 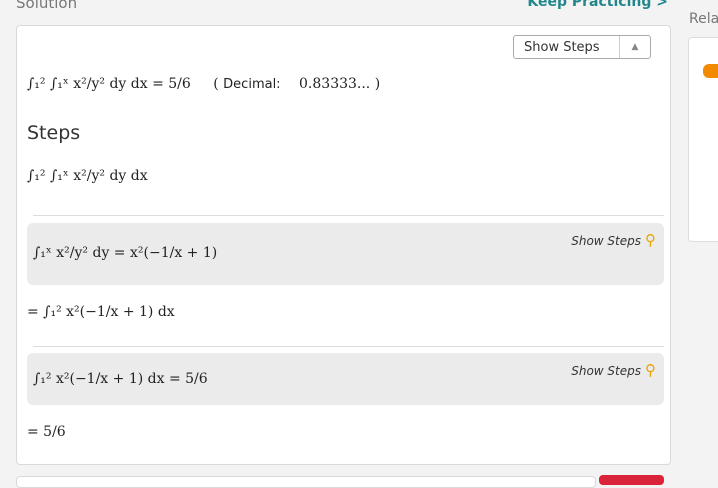 I want to click on decimal-close-paren: ), so click(x=377, y=84).